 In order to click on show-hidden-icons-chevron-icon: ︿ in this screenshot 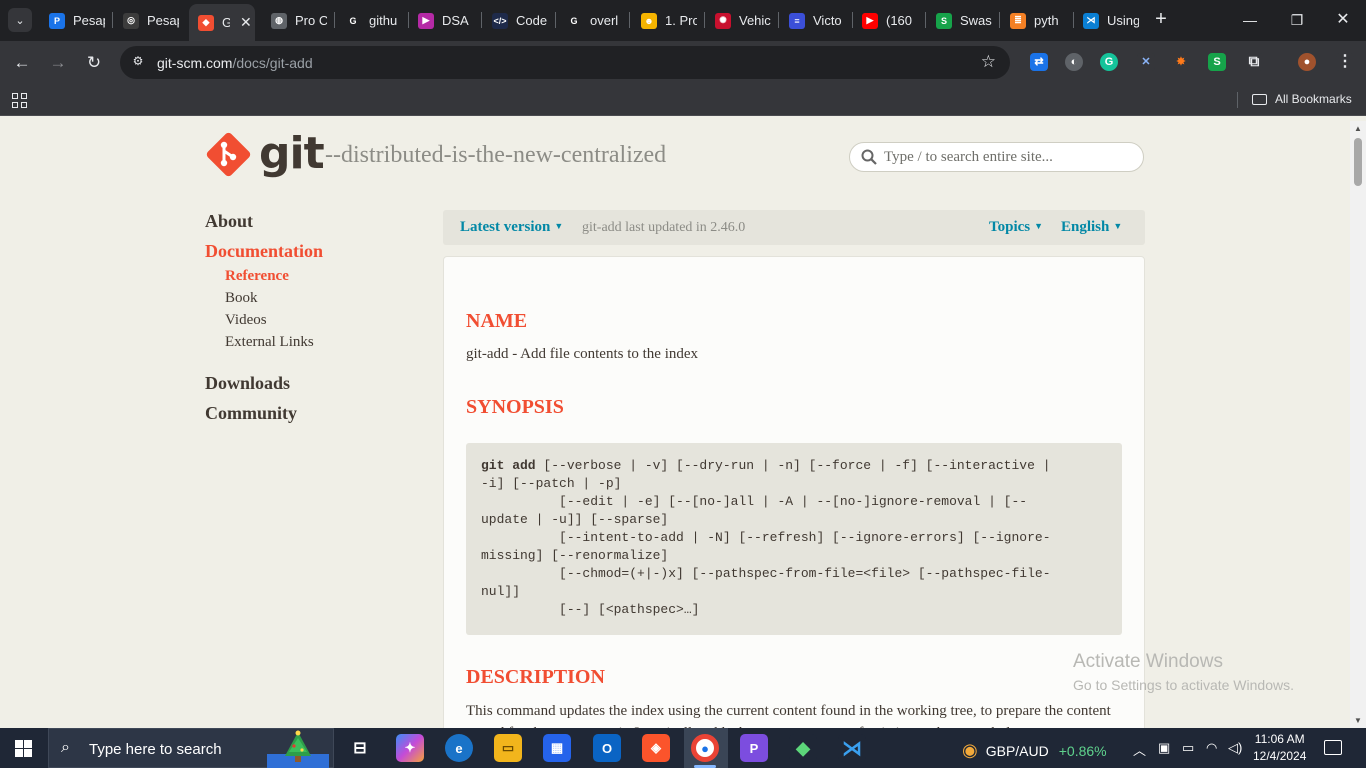, I will do `click(1139, 749)`.